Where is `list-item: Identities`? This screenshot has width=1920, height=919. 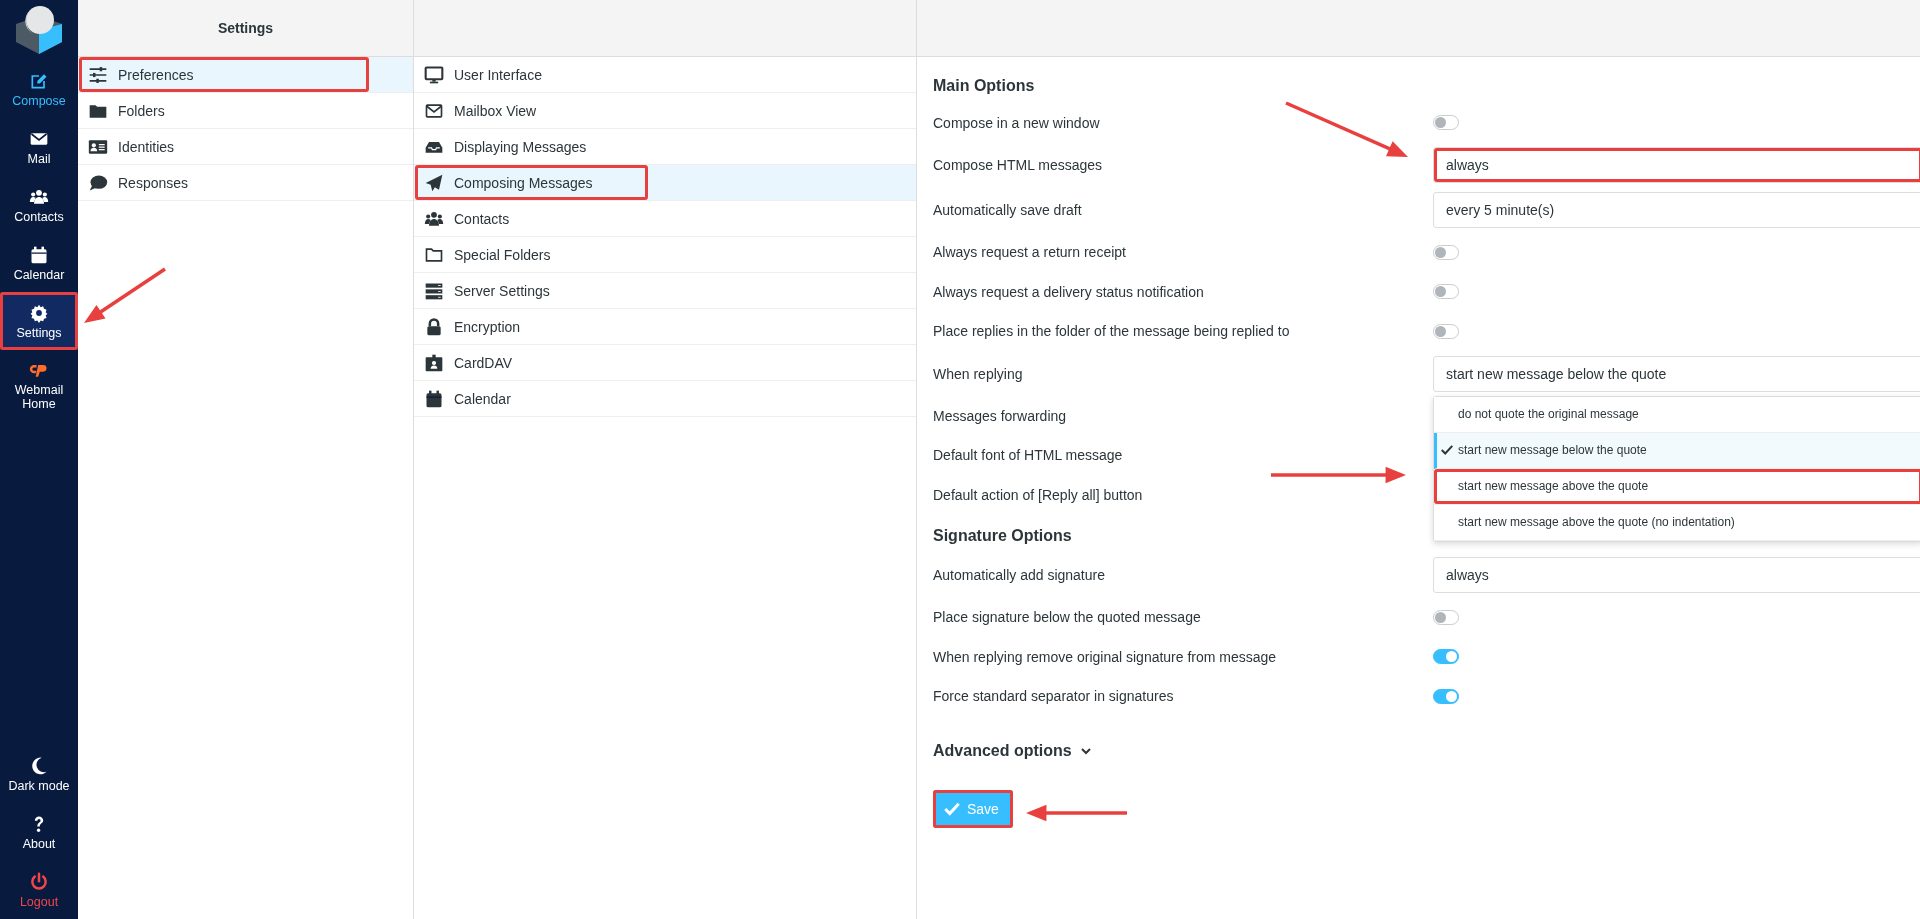 list-item: Identities is located at coordinates (245, 147).